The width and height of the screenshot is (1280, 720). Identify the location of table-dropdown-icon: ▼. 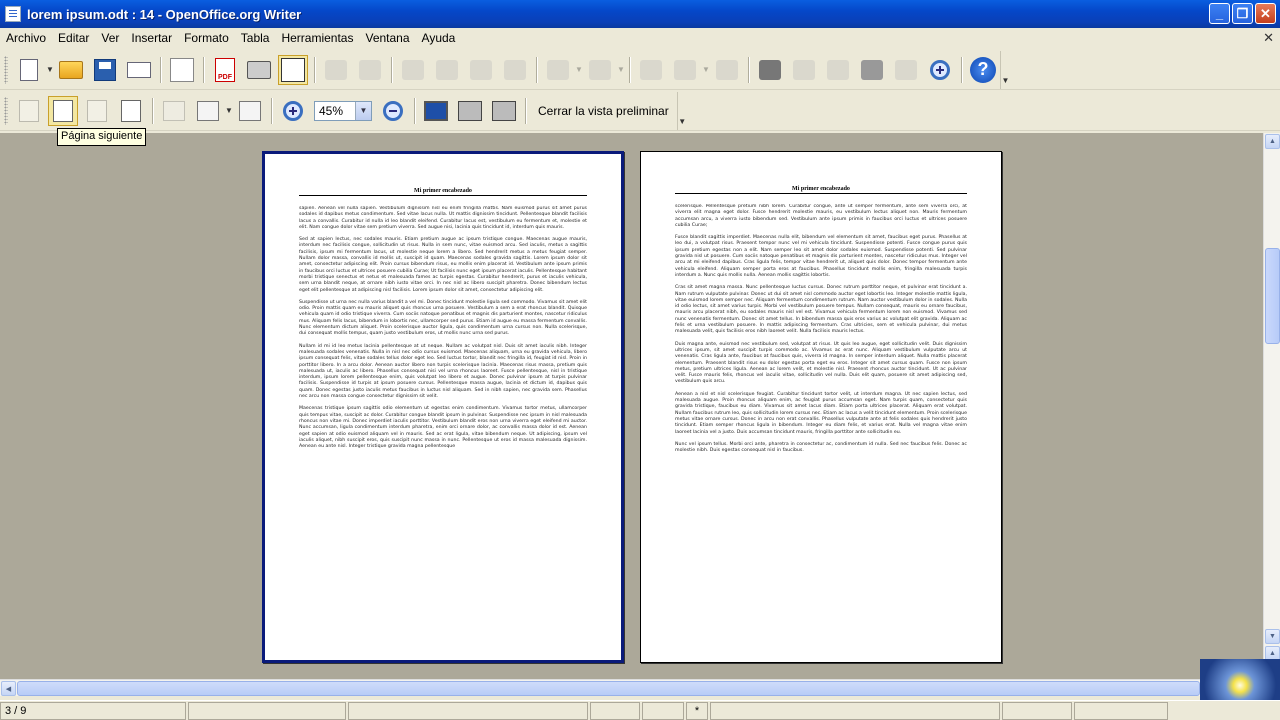
(706, 70).